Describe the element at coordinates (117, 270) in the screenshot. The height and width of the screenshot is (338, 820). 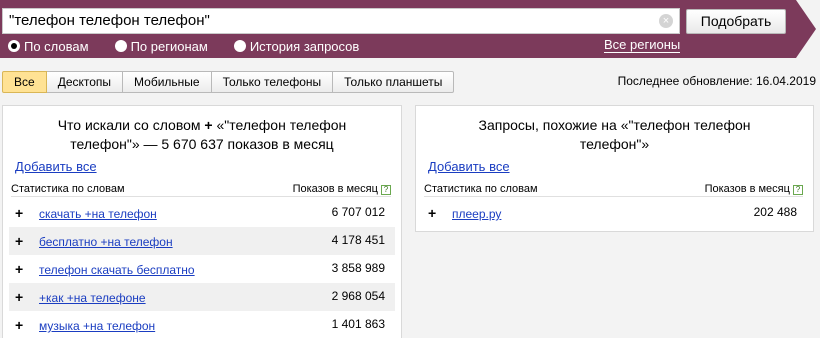
I see `keyword-link: телефон скачать бесплатно` at that location.